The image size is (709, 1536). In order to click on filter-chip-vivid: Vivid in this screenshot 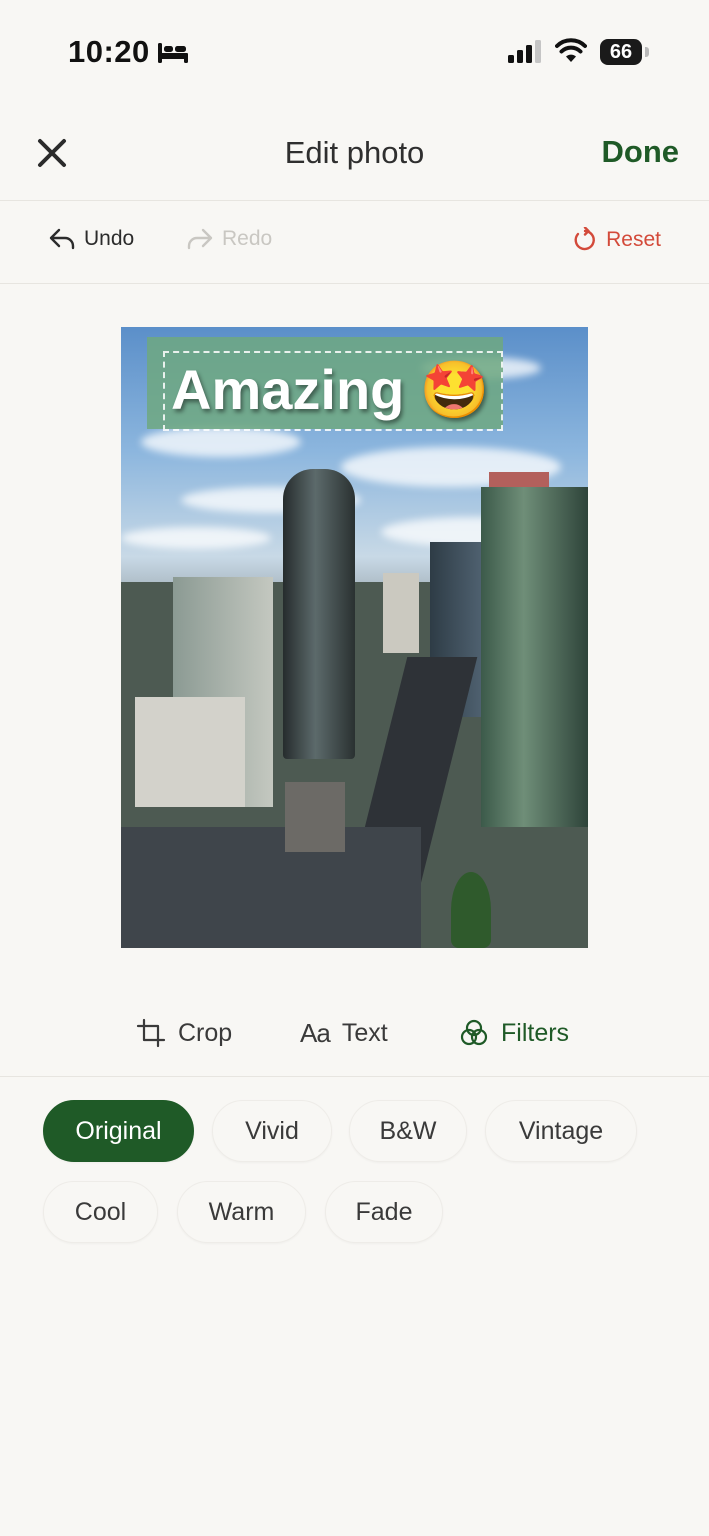, I will do `click(272, 1131)`.